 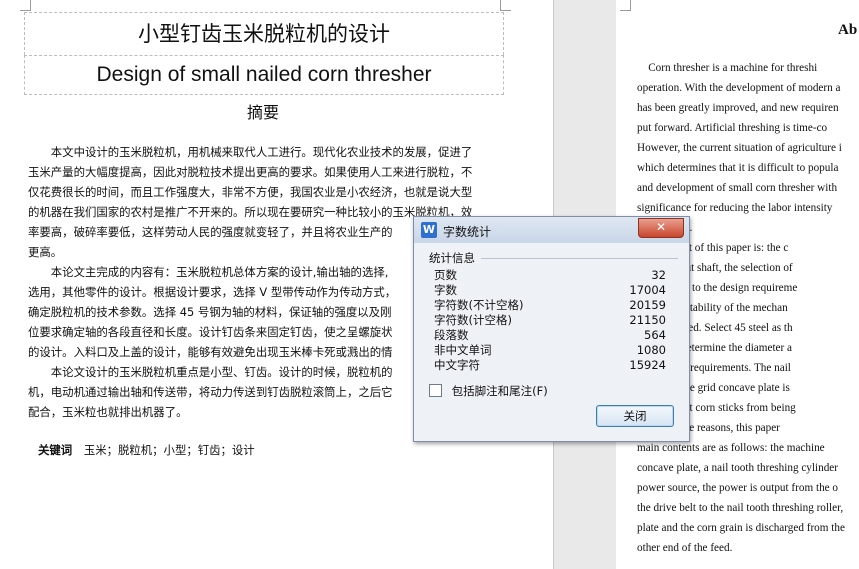 I want to click on dialog-titlebar: W 字数统计 ✕, so click(x=551, y=230).